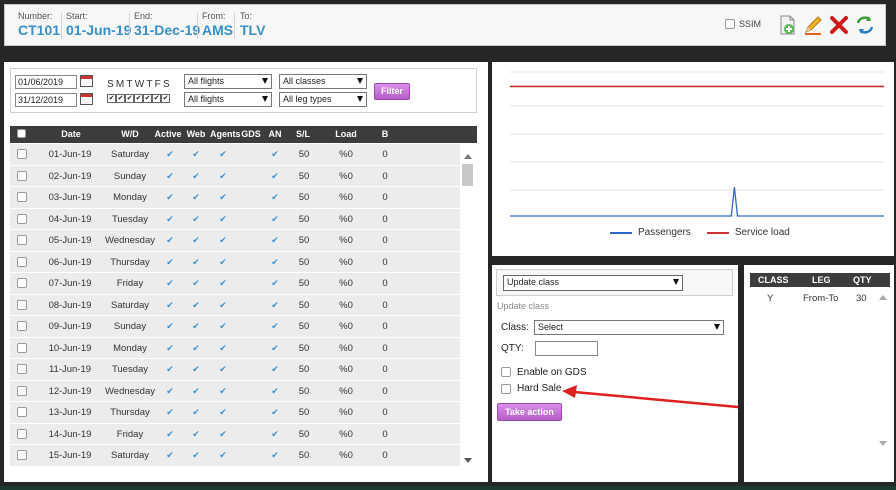  What do you see at coordinates (235, 413) in the screenshot?
I see `table-row: 13-Jun-19 Thursday ✔ ✔ ✔ ✔ 50 %0 0` at bounding box center [235, 413].